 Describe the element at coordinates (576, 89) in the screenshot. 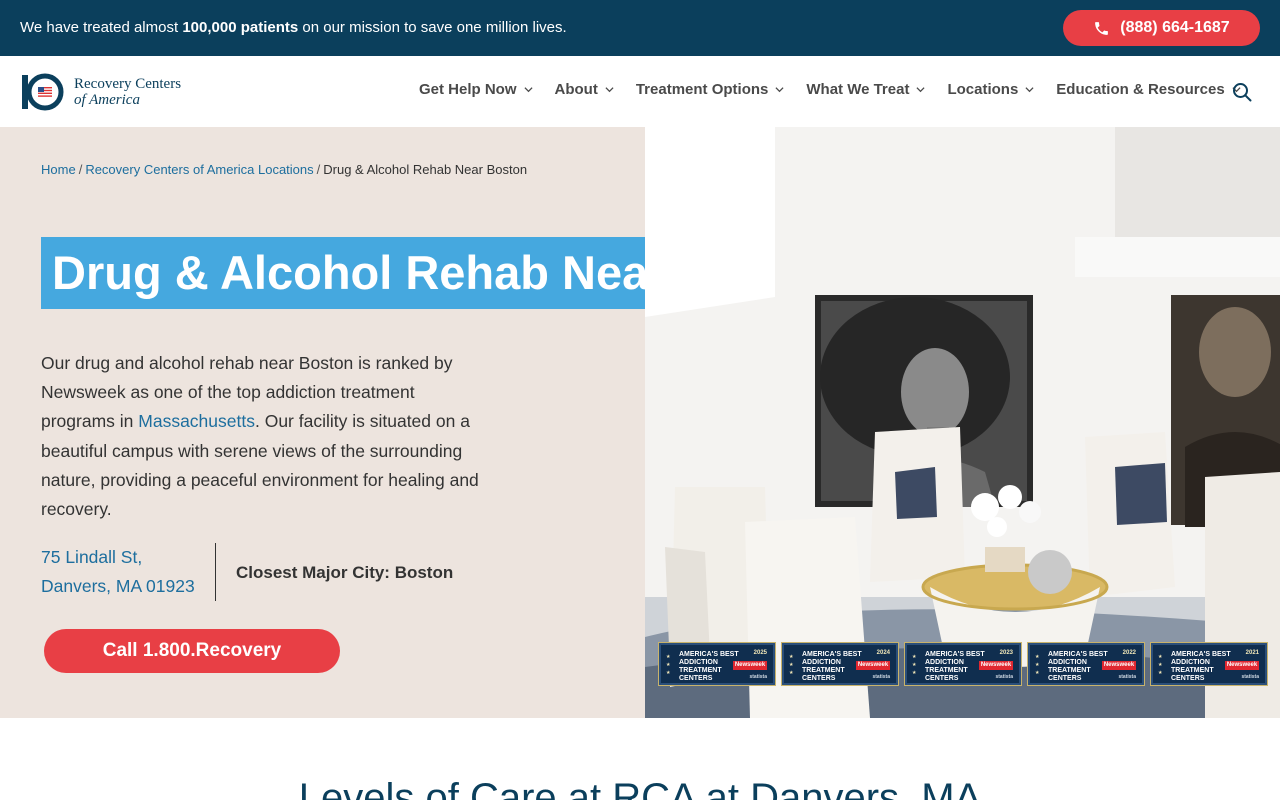

I see `nav-label: About` at that location.